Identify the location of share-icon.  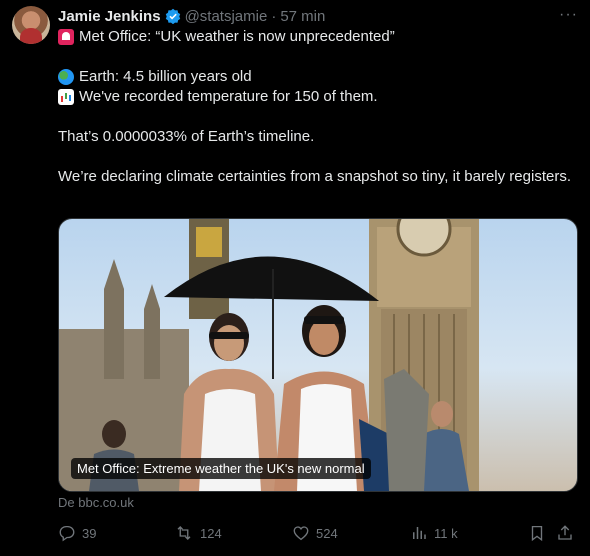
(565, 532).